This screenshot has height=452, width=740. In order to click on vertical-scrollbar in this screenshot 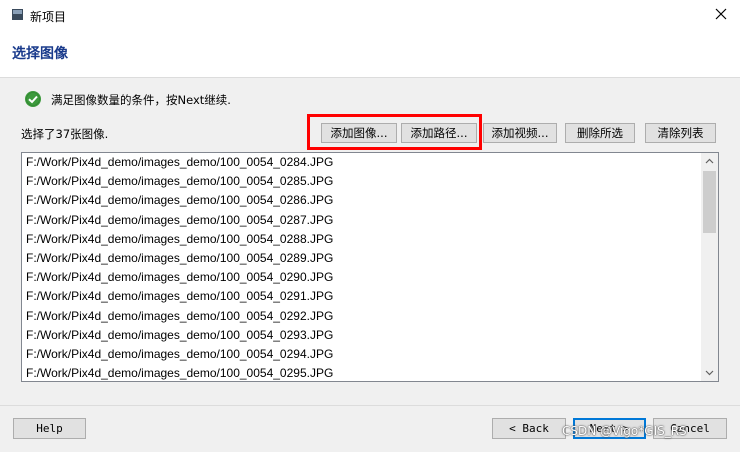, I will do `click(709, 267)`.